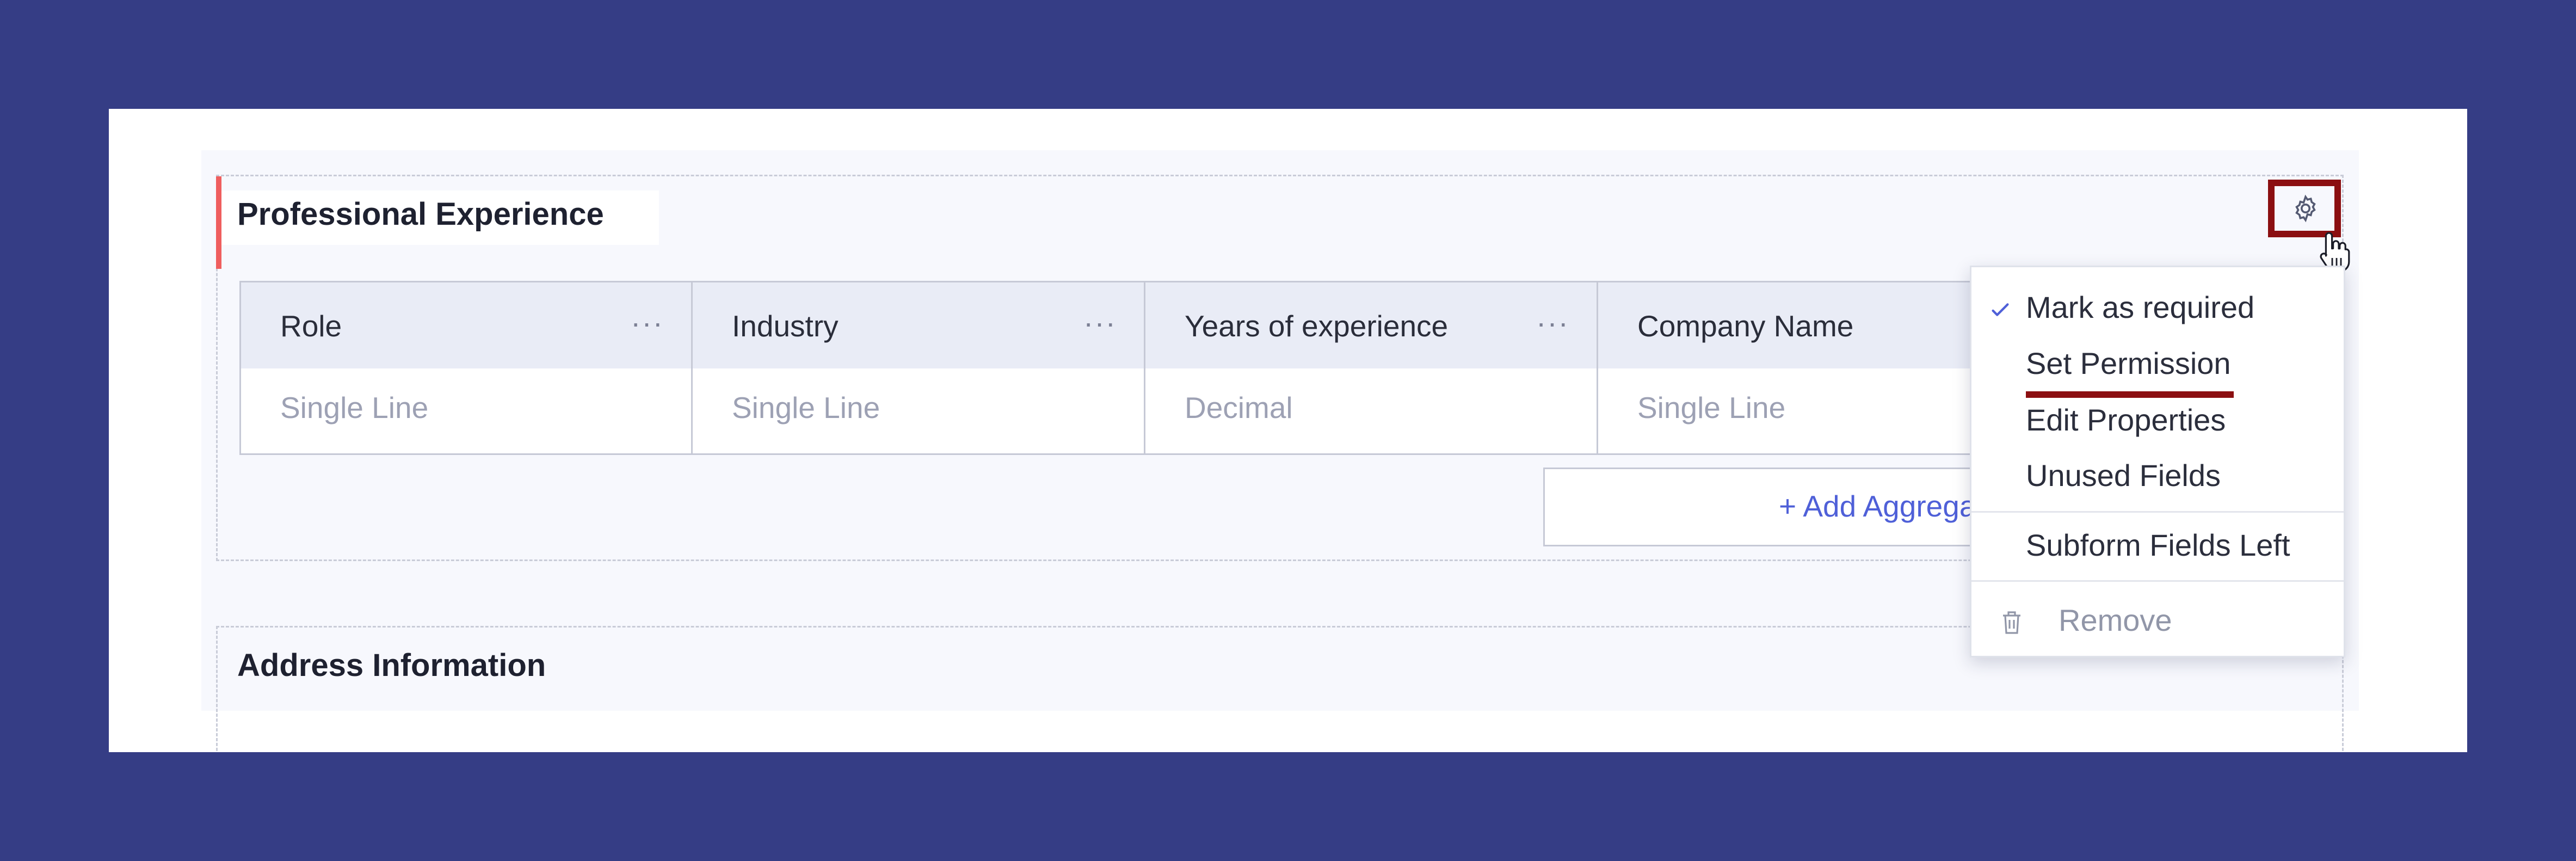  I want to click on gear-icon, so click(2305, 208).